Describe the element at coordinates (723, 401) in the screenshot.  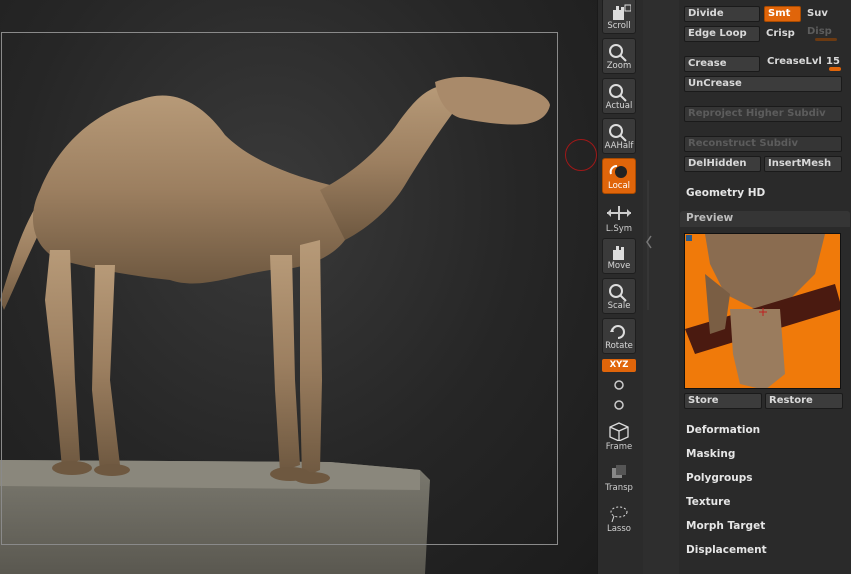
I see `store-button: Store` at that location.